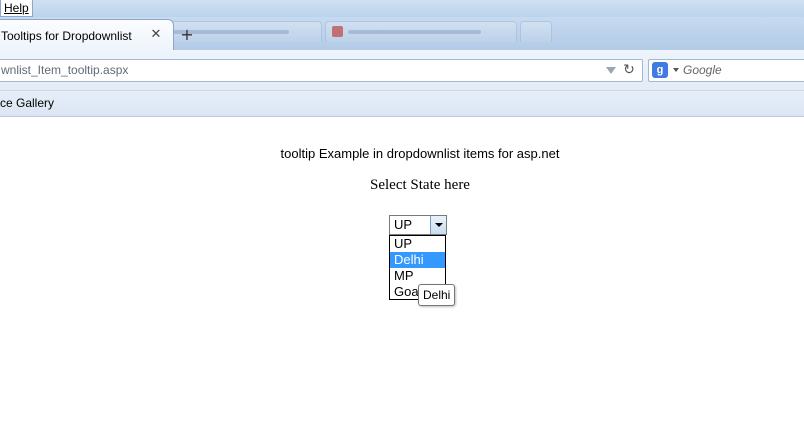  What do you see at coordinates (629, 70) in the screenshot?
I see `reload-icon: ↻` at bounding box center [629, 70].